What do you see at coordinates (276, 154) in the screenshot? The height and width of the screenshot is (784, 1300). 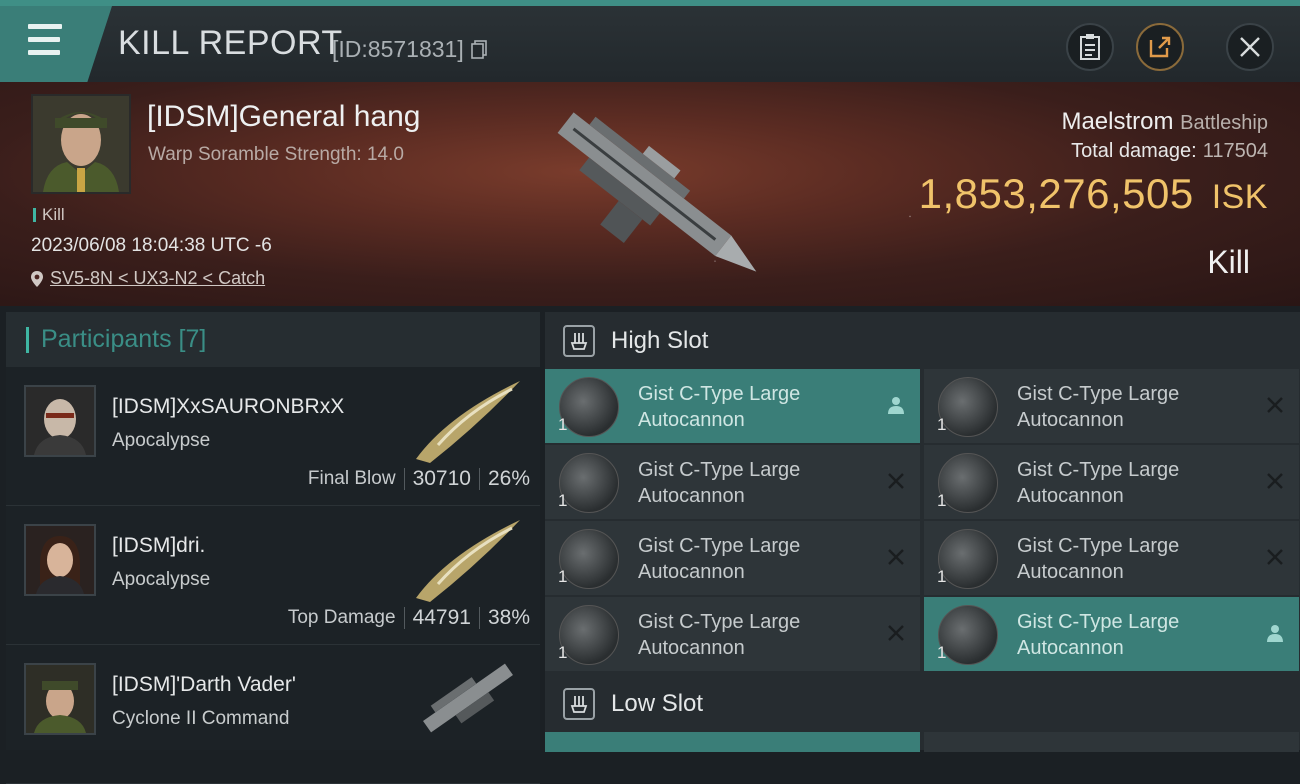 I see `warp-strength: Warp Soramble Strength: 14.0` at bounding box center [276, 154].